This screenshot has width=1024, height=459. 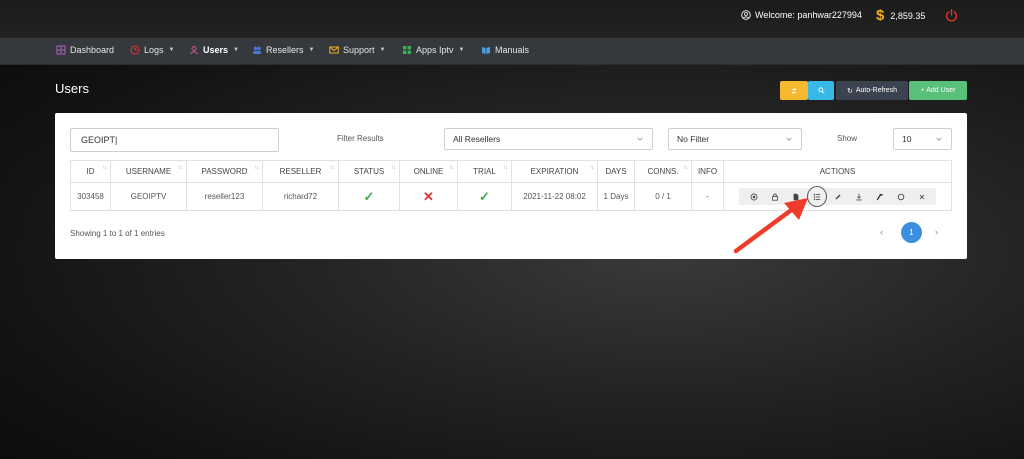 I want to click on transfer-button, so click(x=794, y=90).